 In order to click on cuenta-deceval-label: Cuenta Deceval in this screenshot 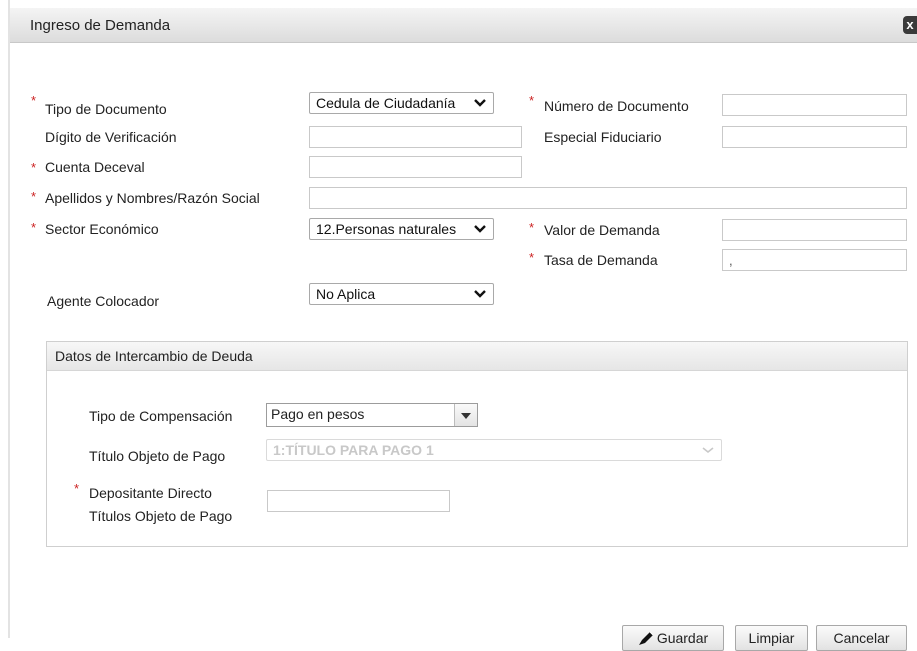, I will do `click(95, 167)`.